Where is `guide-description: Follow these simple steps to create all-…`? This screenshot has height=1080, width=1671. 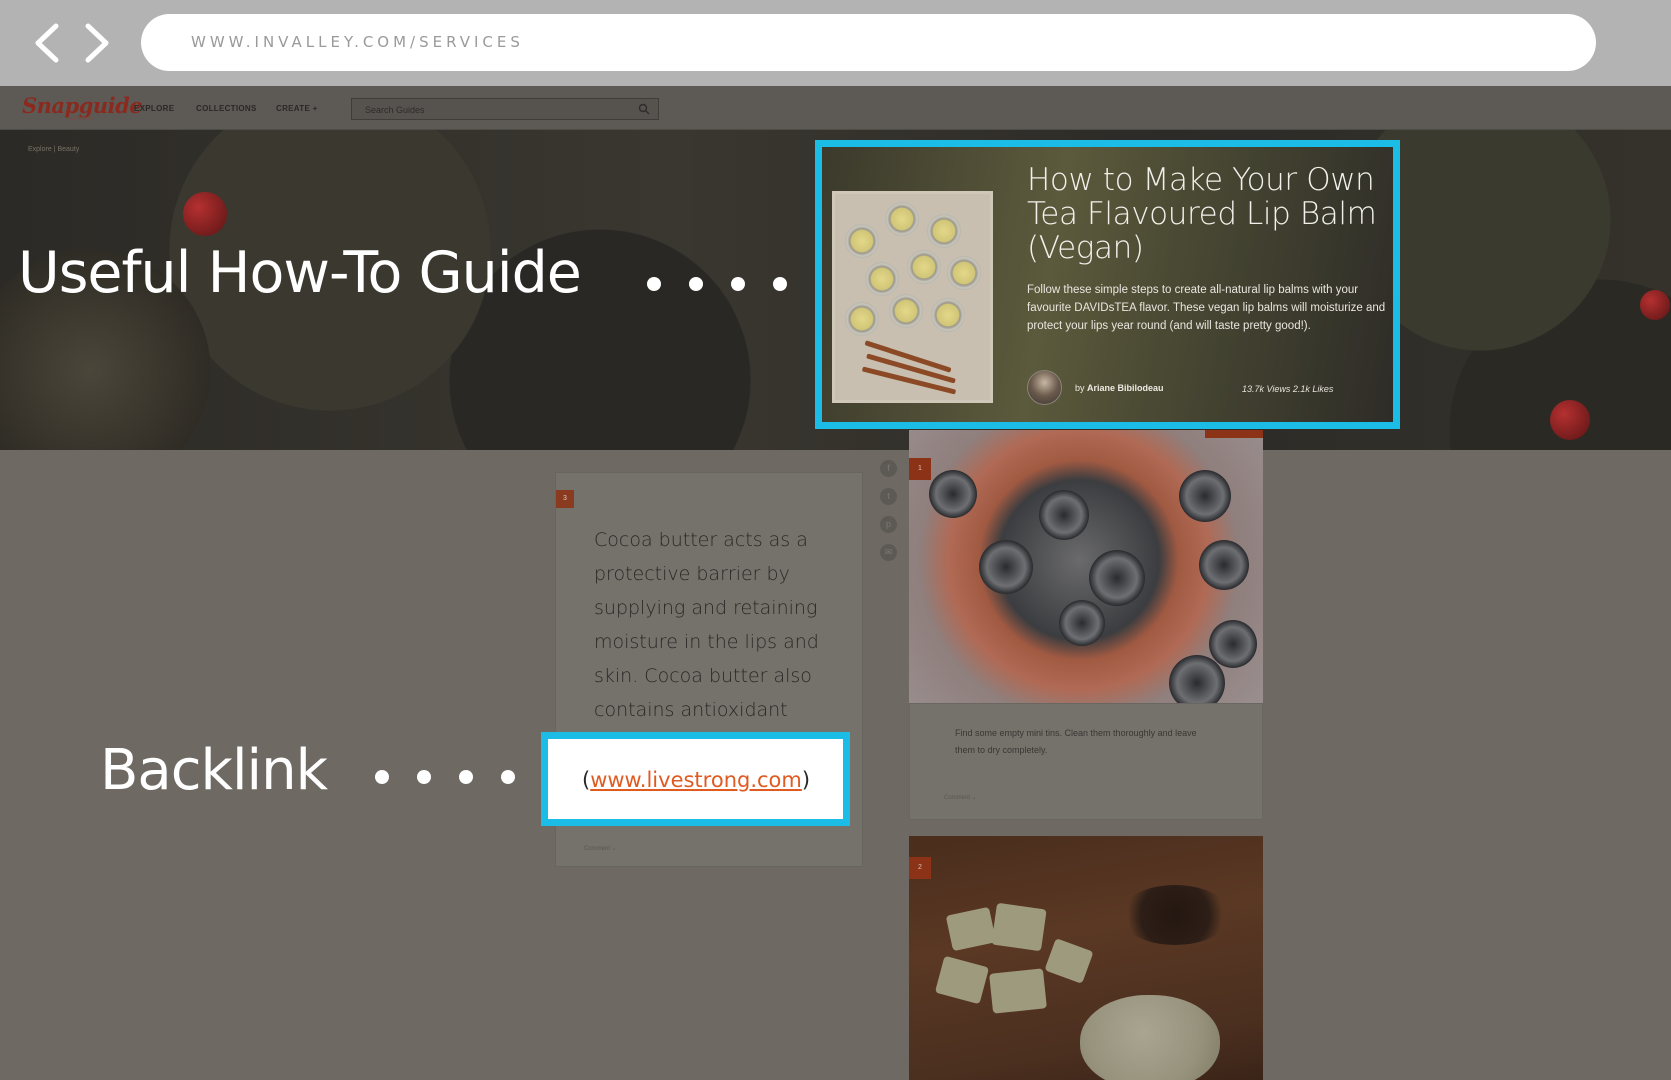 guide-description: Follow these simple steps to create all-… is located at coordinates (1206, 308).